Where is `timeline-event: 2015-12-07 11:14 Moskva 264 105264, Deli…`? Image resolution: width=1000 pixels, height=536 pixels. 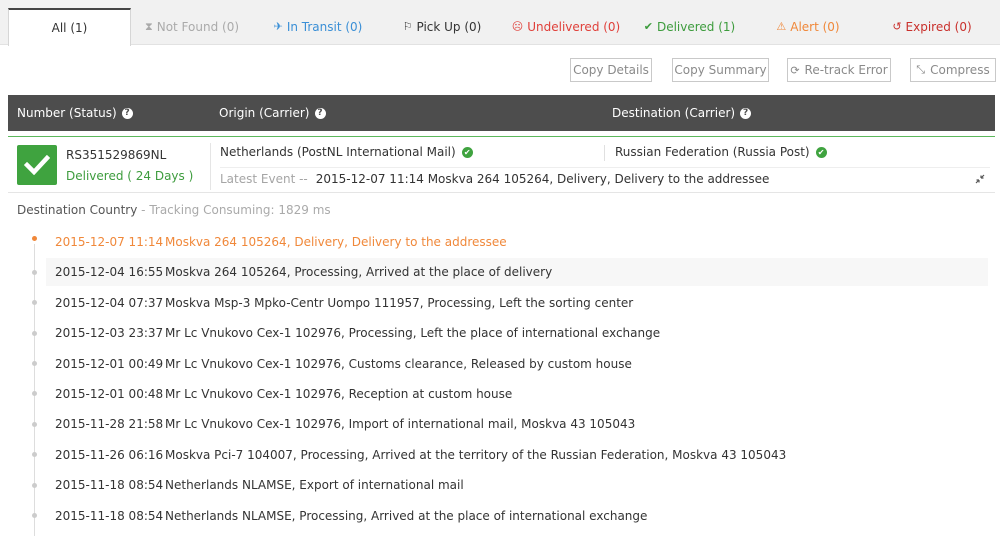 timeline-event: 2015-12-07 11:14 Moskva 264 105264, Deli… is located at coordinates (517, 242).